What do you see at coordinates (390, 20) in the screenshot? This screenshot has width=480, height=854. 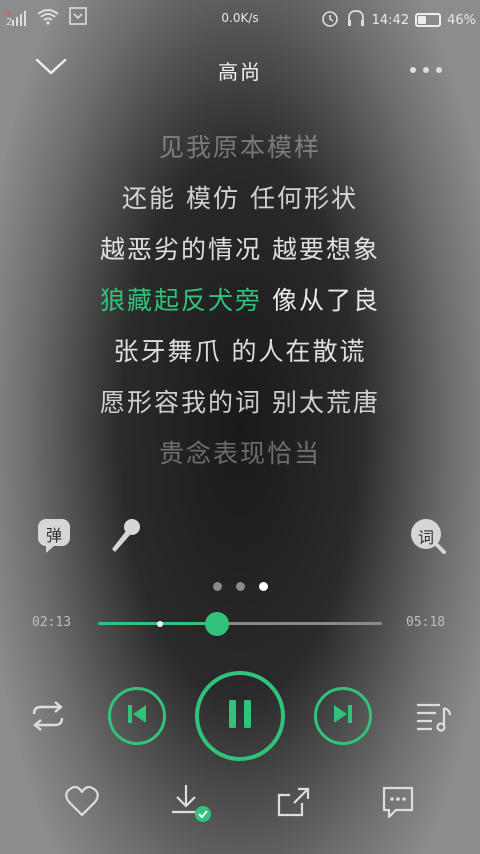 I see `clock-text: 14:42` at bounding box center [390, 20].